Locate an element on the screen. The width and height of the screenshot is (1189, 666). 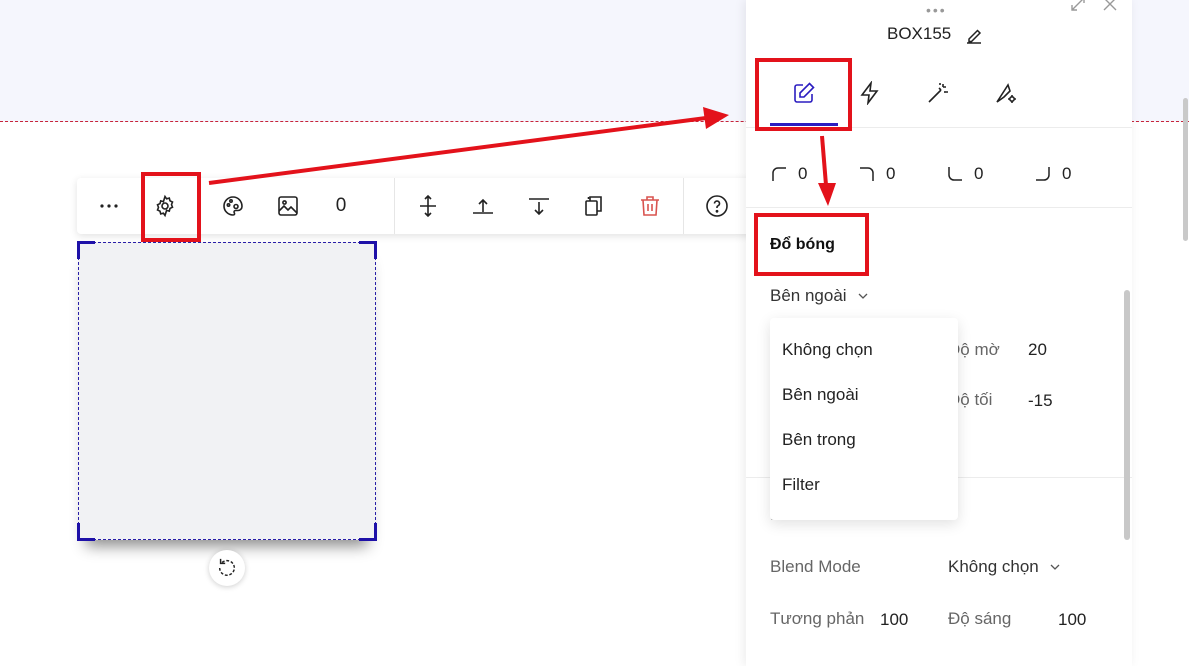
tab-effects is located at coordinates (938, 93).